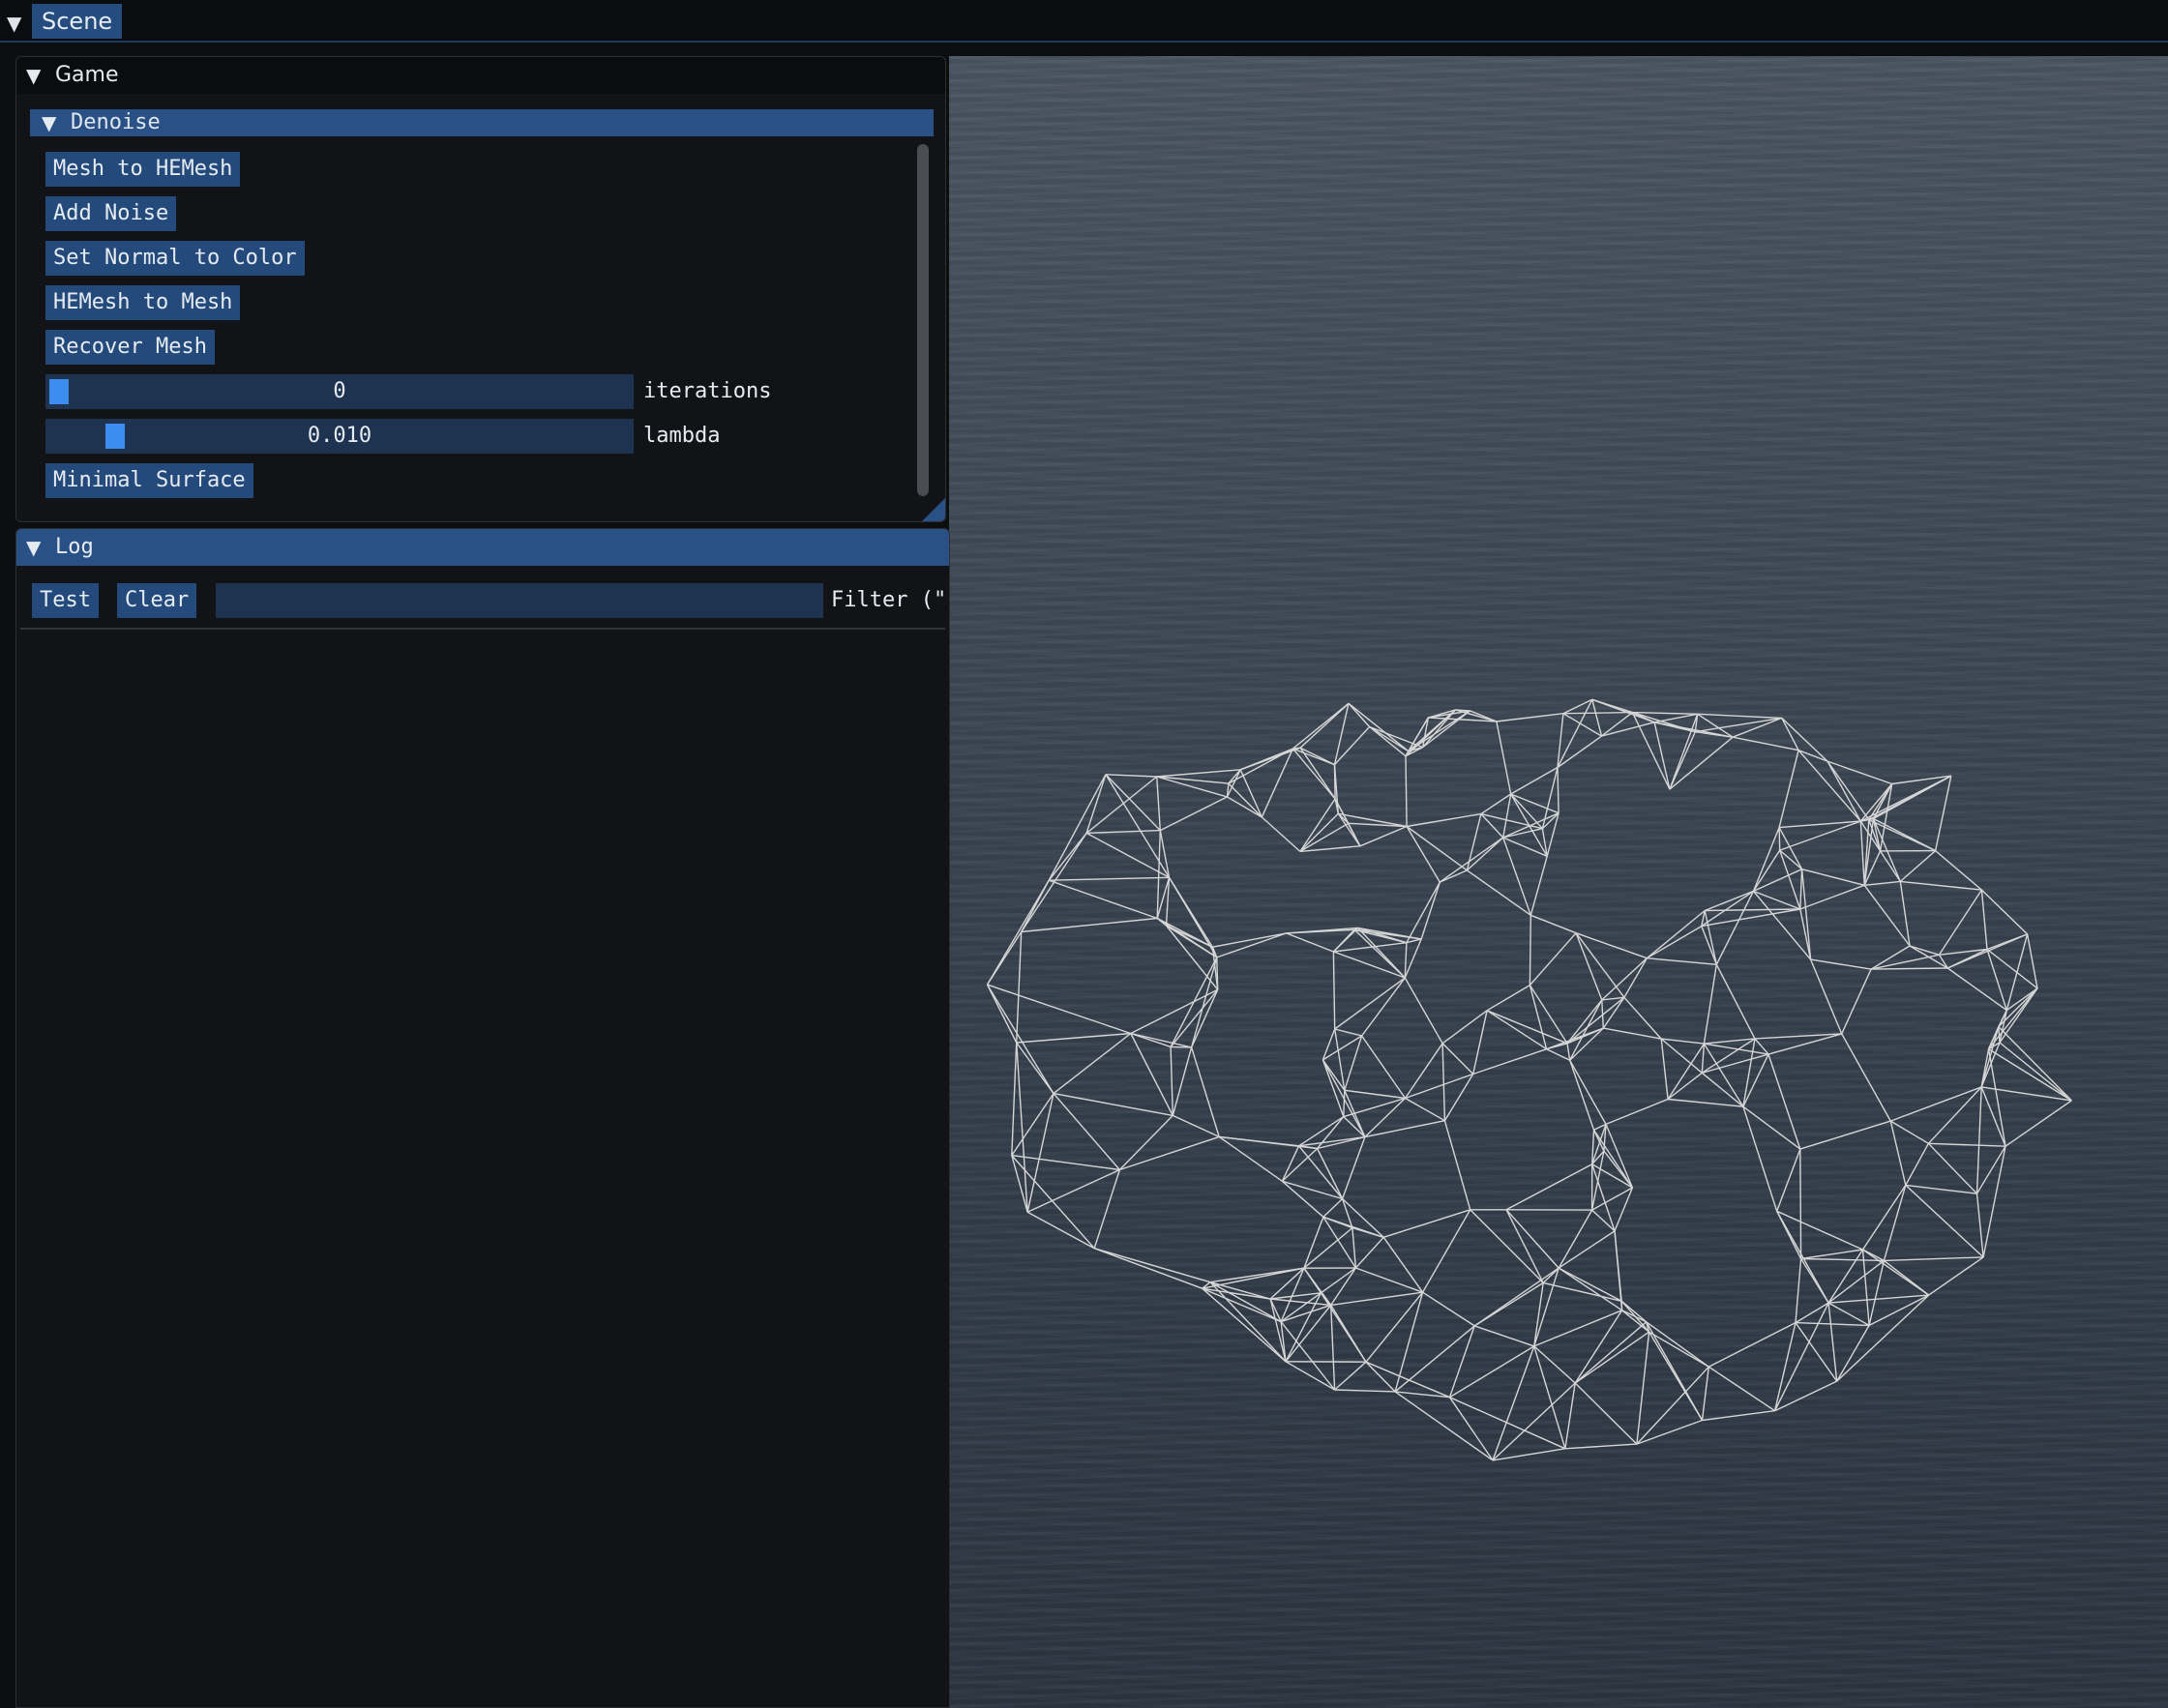 This screenshot has width=2168, height=1708. Describe the element at coordinates (65, 600) in the screenshot. I see `test-button: Test` at that location.